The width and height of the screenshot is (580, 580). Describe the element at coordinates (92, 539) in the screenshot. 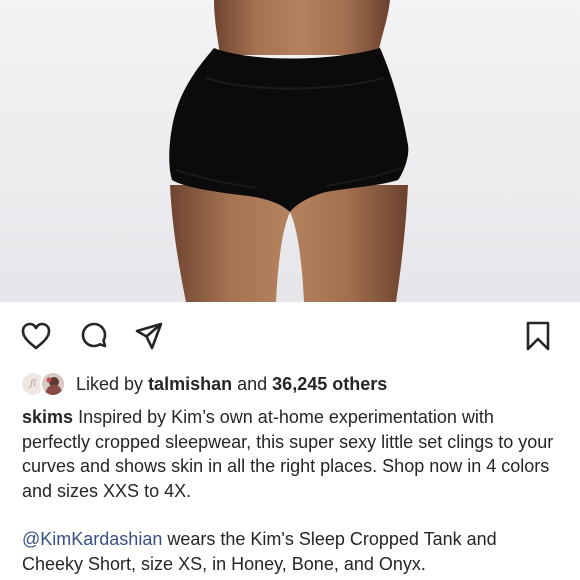

I see `caption-mention: @KimKardashian` at that location.